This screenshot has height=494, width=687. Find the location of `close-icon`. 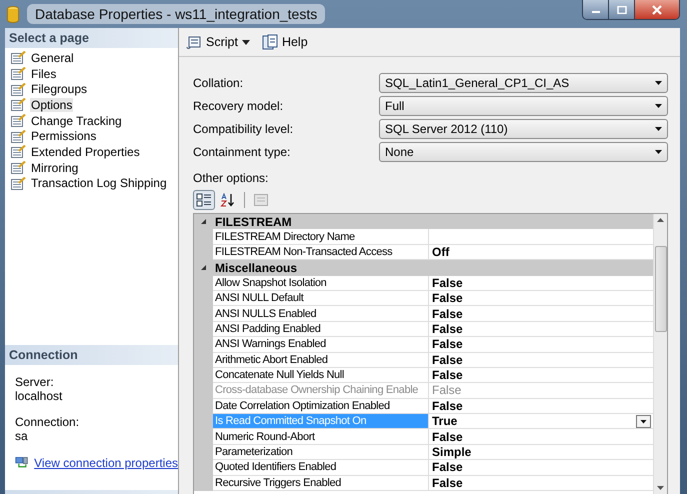

close-icon is located at coordinates (657, 9).